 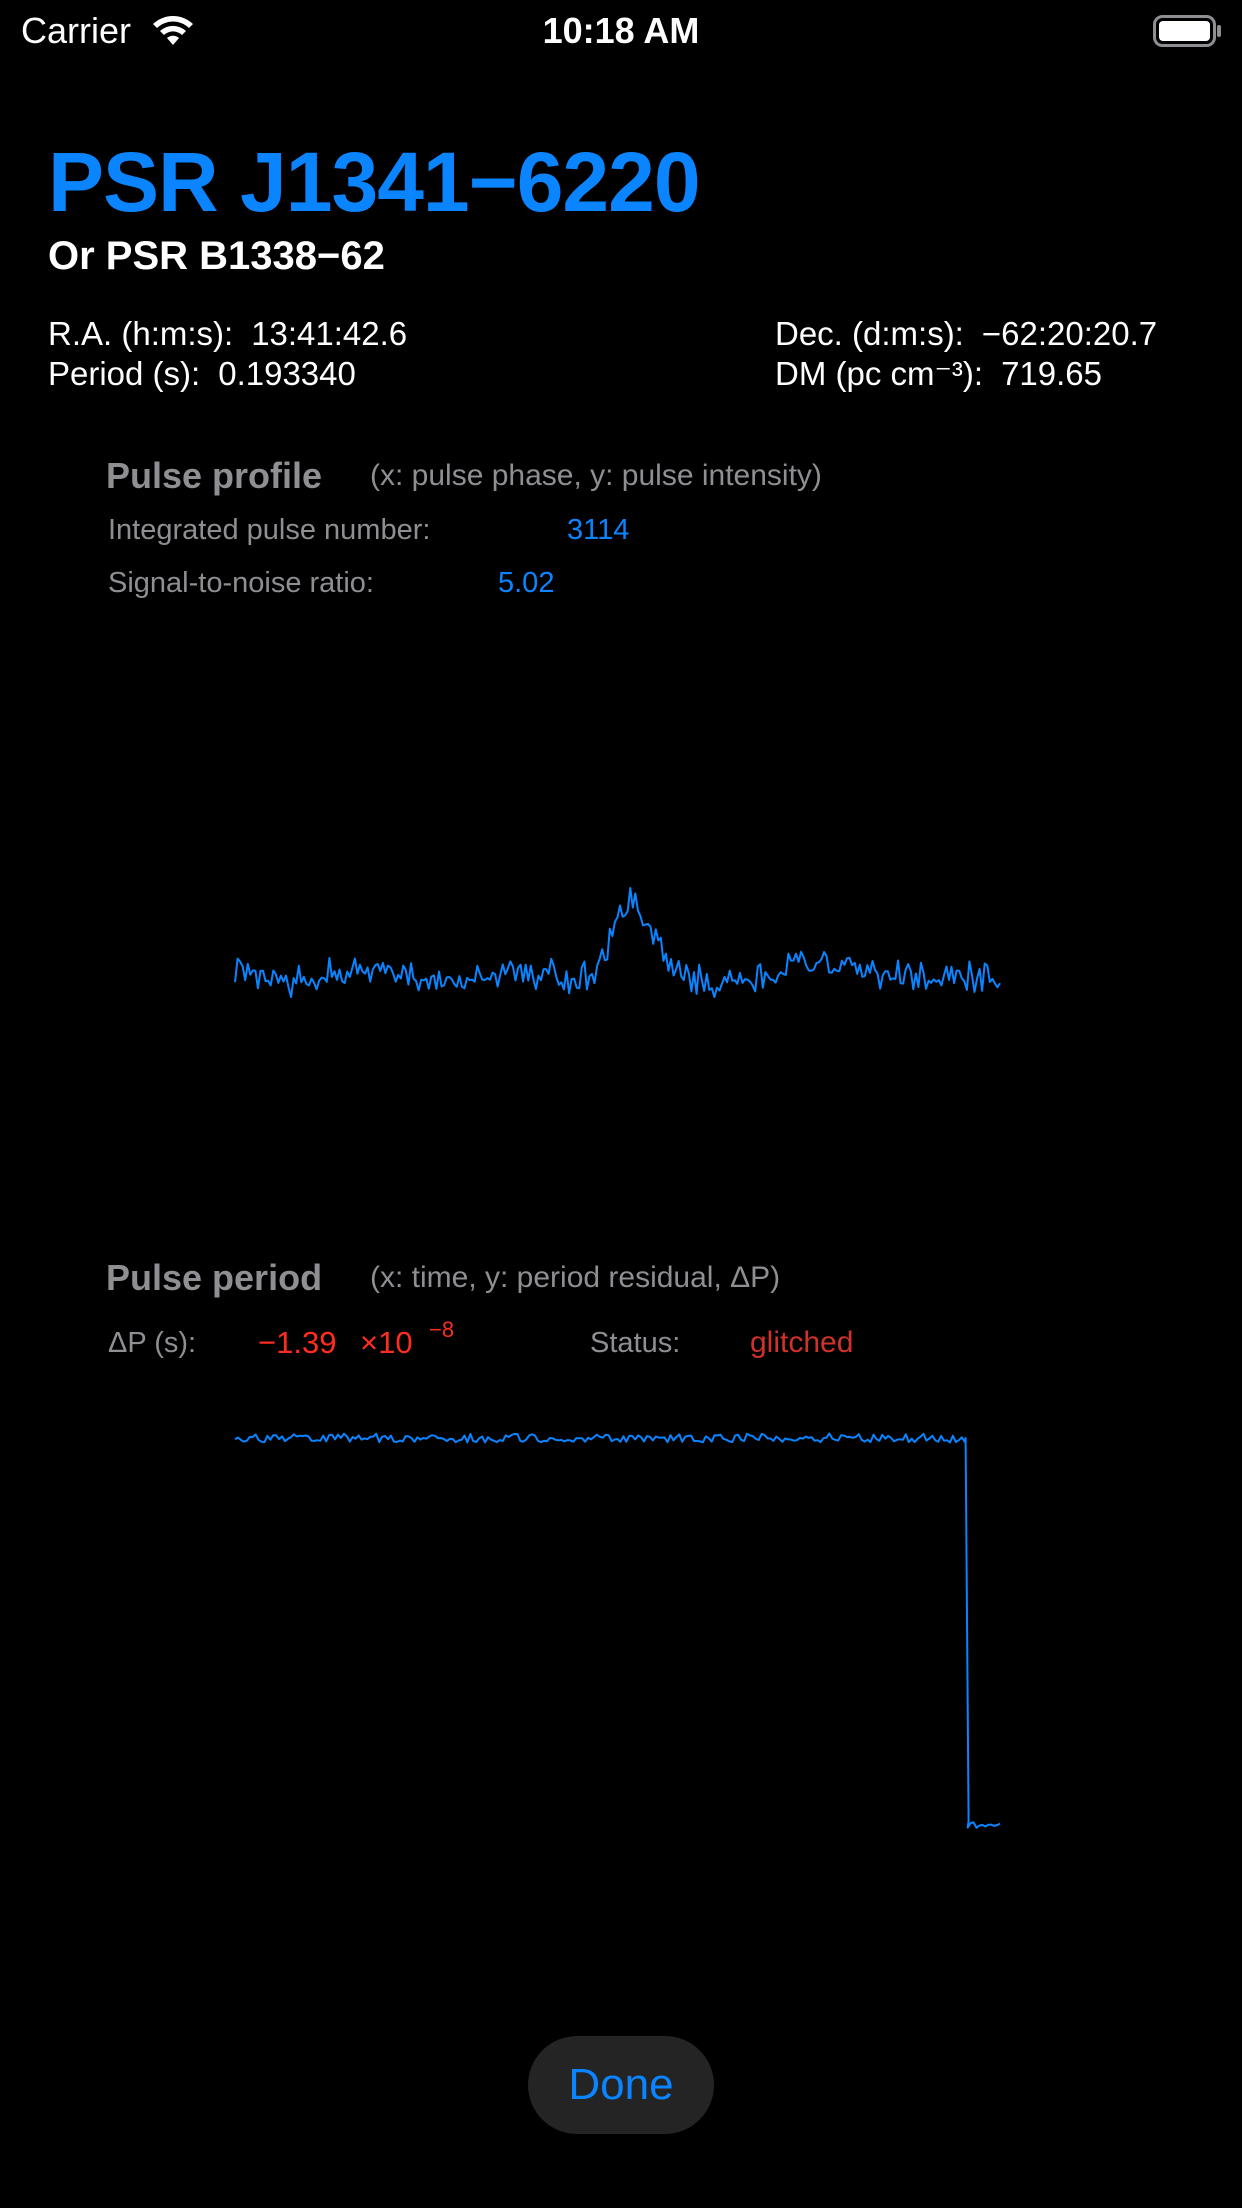 What do you see at coordinates (124, 373) in the screenshot?
I see `period-label: Period (s):` at bounding box center [124, 373].